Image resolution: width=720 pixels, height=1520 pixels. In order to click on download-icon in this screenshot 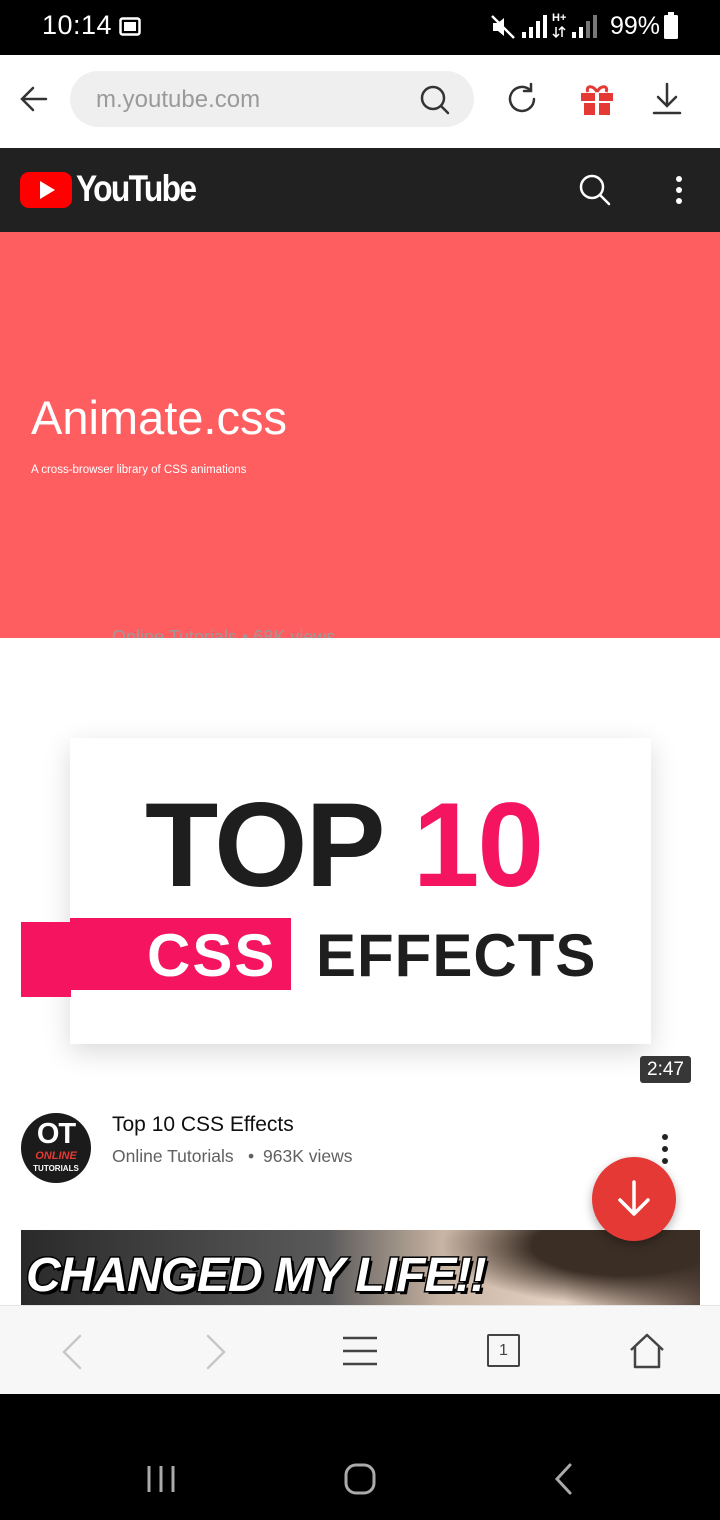, I will do `click(667, 99)`.